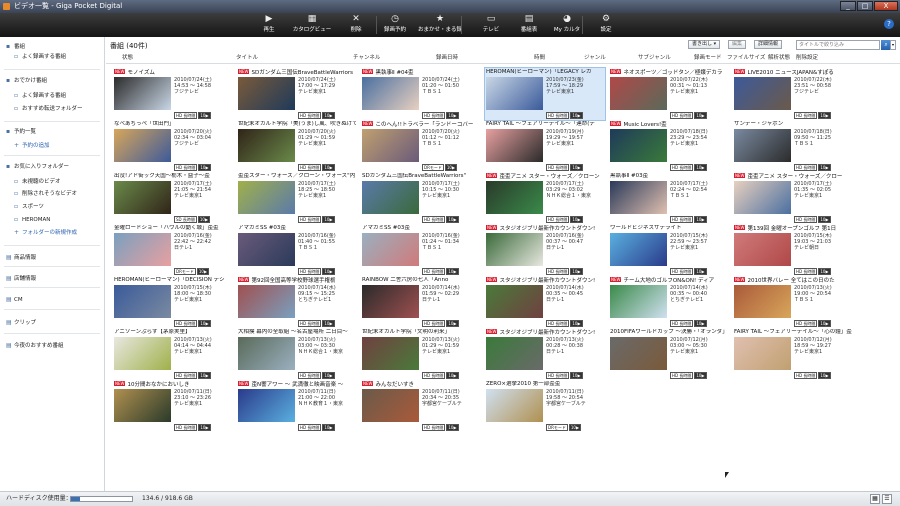  What do you see at coordinates (45, 233) in the screenshot?
I see `sidebar-item: + フォルダーの新規作成` at bounding box center [45, 233].